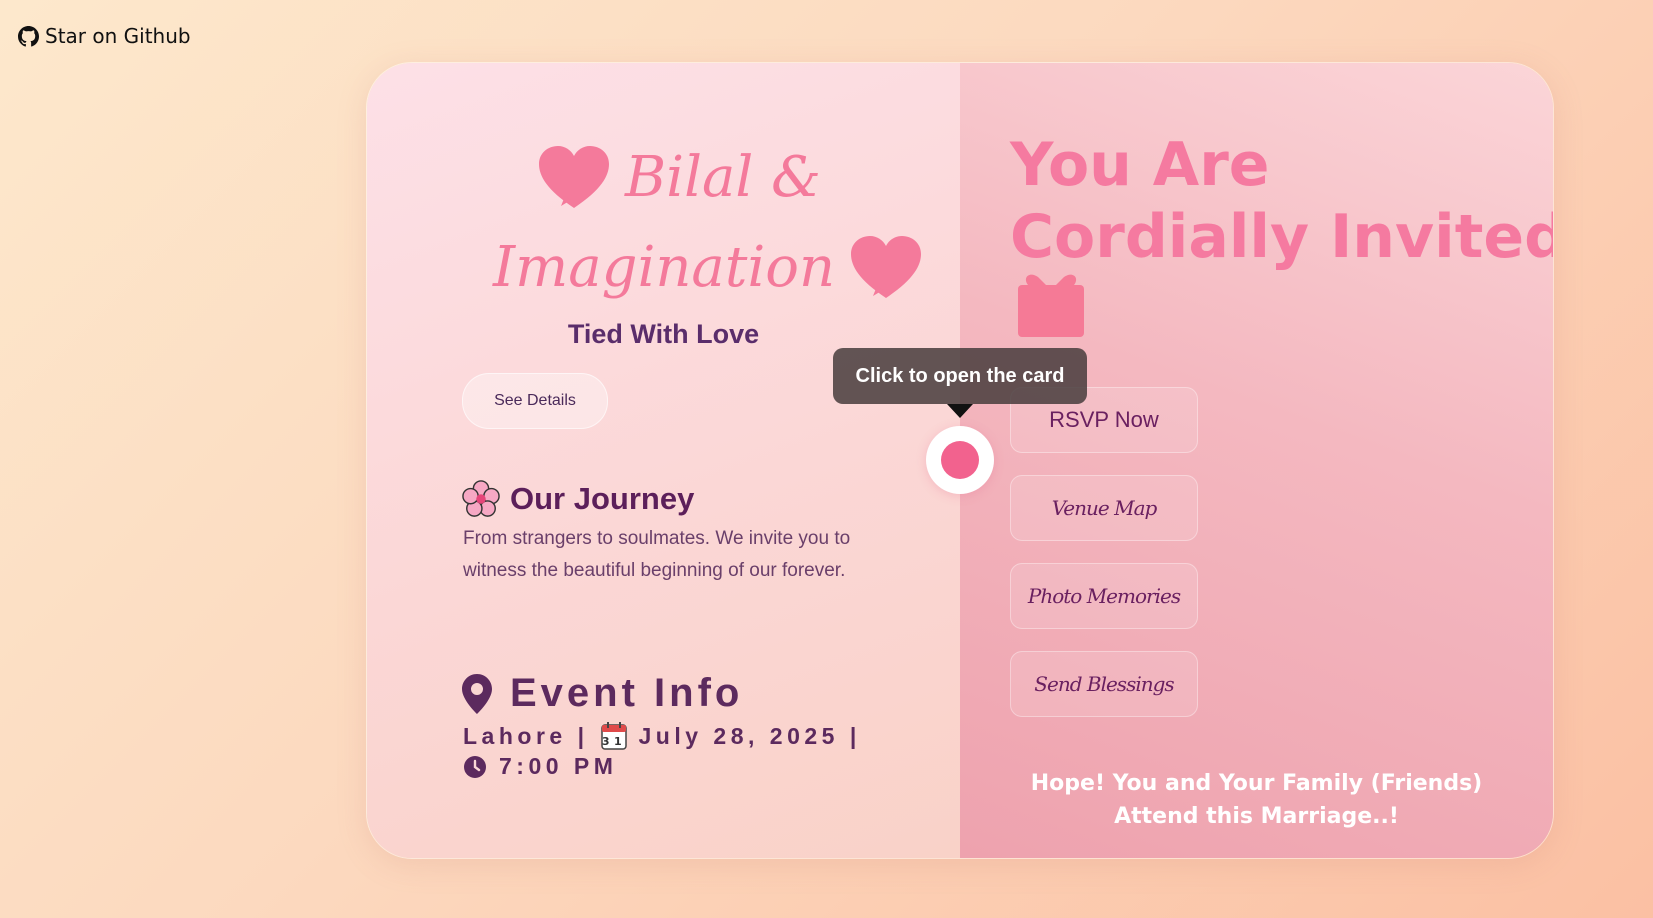 This screenshot has height=918, width=1653. I want to click on couple-names-line-1: Bilal &, so click(723, 177).